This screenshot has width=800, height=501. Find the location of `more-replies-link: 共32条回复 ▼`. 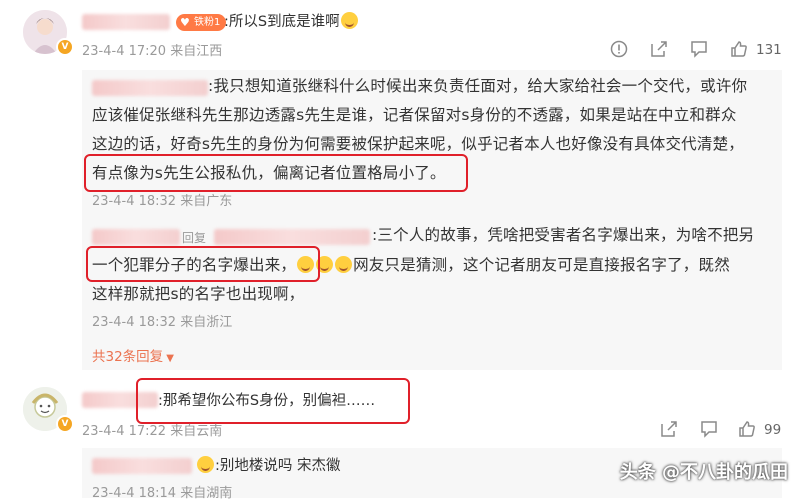

more-replies-link: 共32条回复 ▼ is located at coordinates (133, 355).